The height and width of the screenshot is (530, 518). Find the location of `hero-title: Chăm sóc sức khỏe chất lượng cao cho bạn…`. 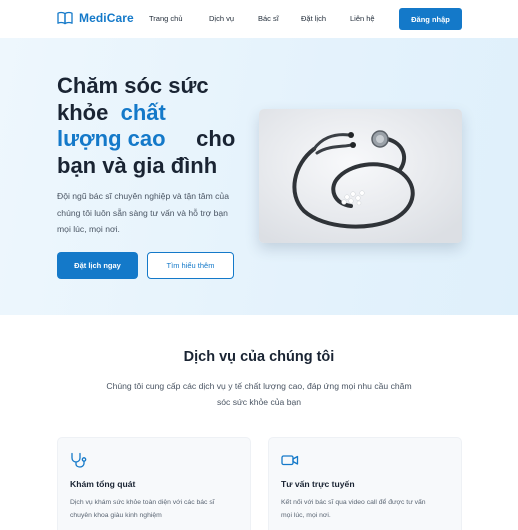

hero-title: Chăm sóc sức khỏe chất lượng cao cho bạn… is located at coordinates (157, 126).